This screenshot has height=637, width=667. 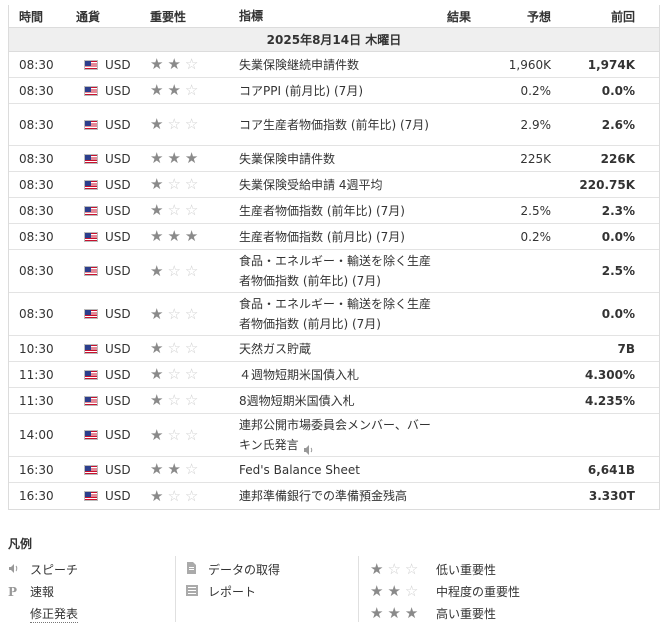 I want to click on event-name: 天然ガス貯蔵, so click(x=332, y=349).